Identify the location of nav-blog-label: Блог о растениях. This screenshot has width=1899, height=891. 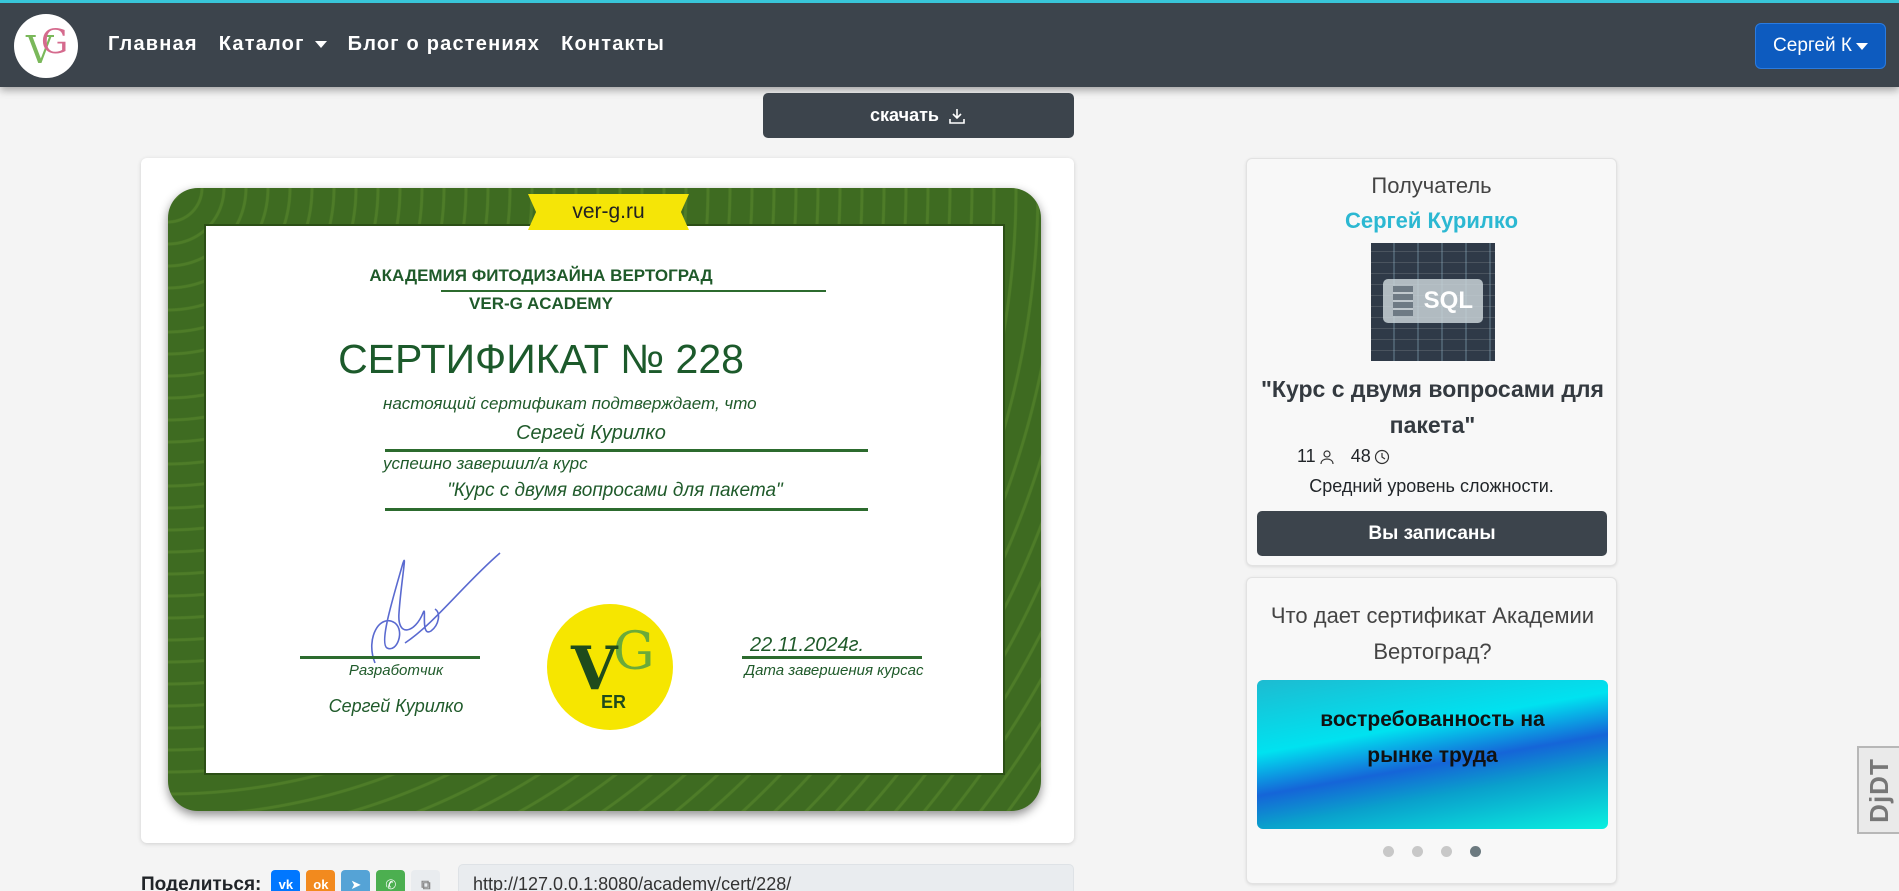
(444, 44).